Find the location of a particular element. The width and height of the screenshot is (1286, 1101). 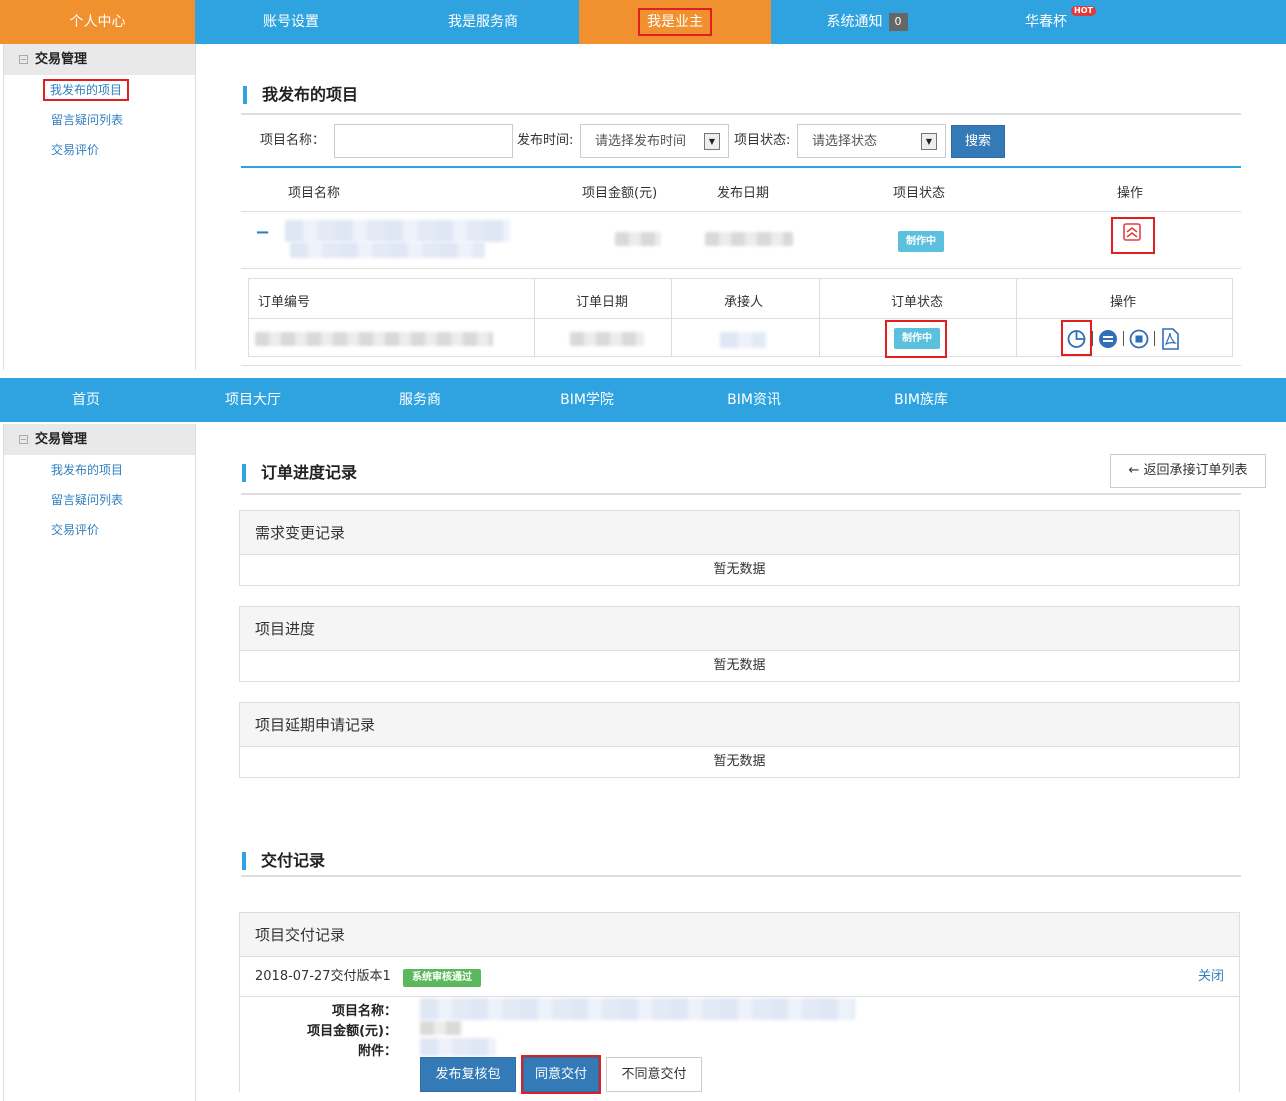

swap-arrows-icon is located at coordinates (1108, 339).